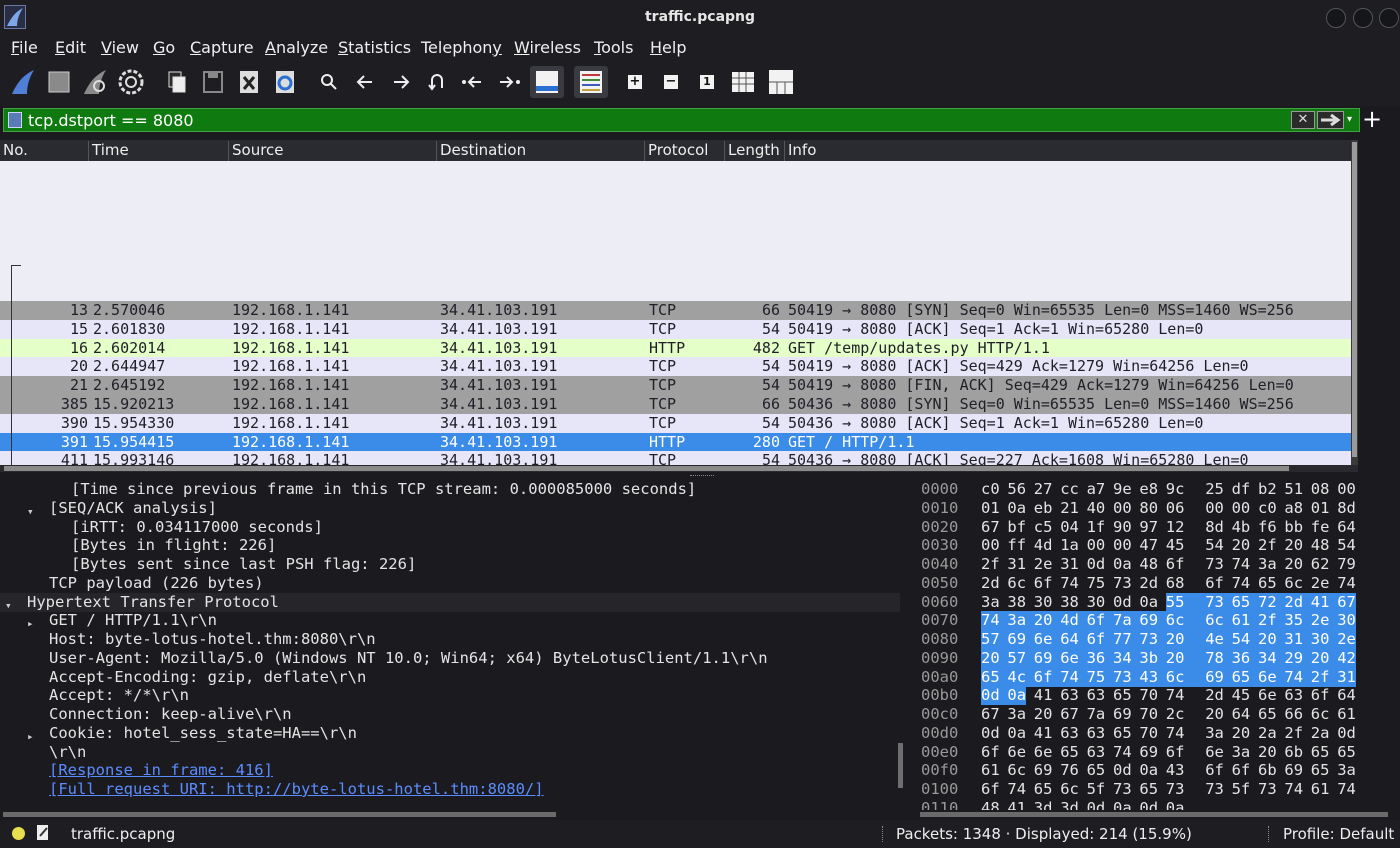 This screenshot has height=848, width=1400. I want to click on col-header-destination: Destination, so click(540, 151).